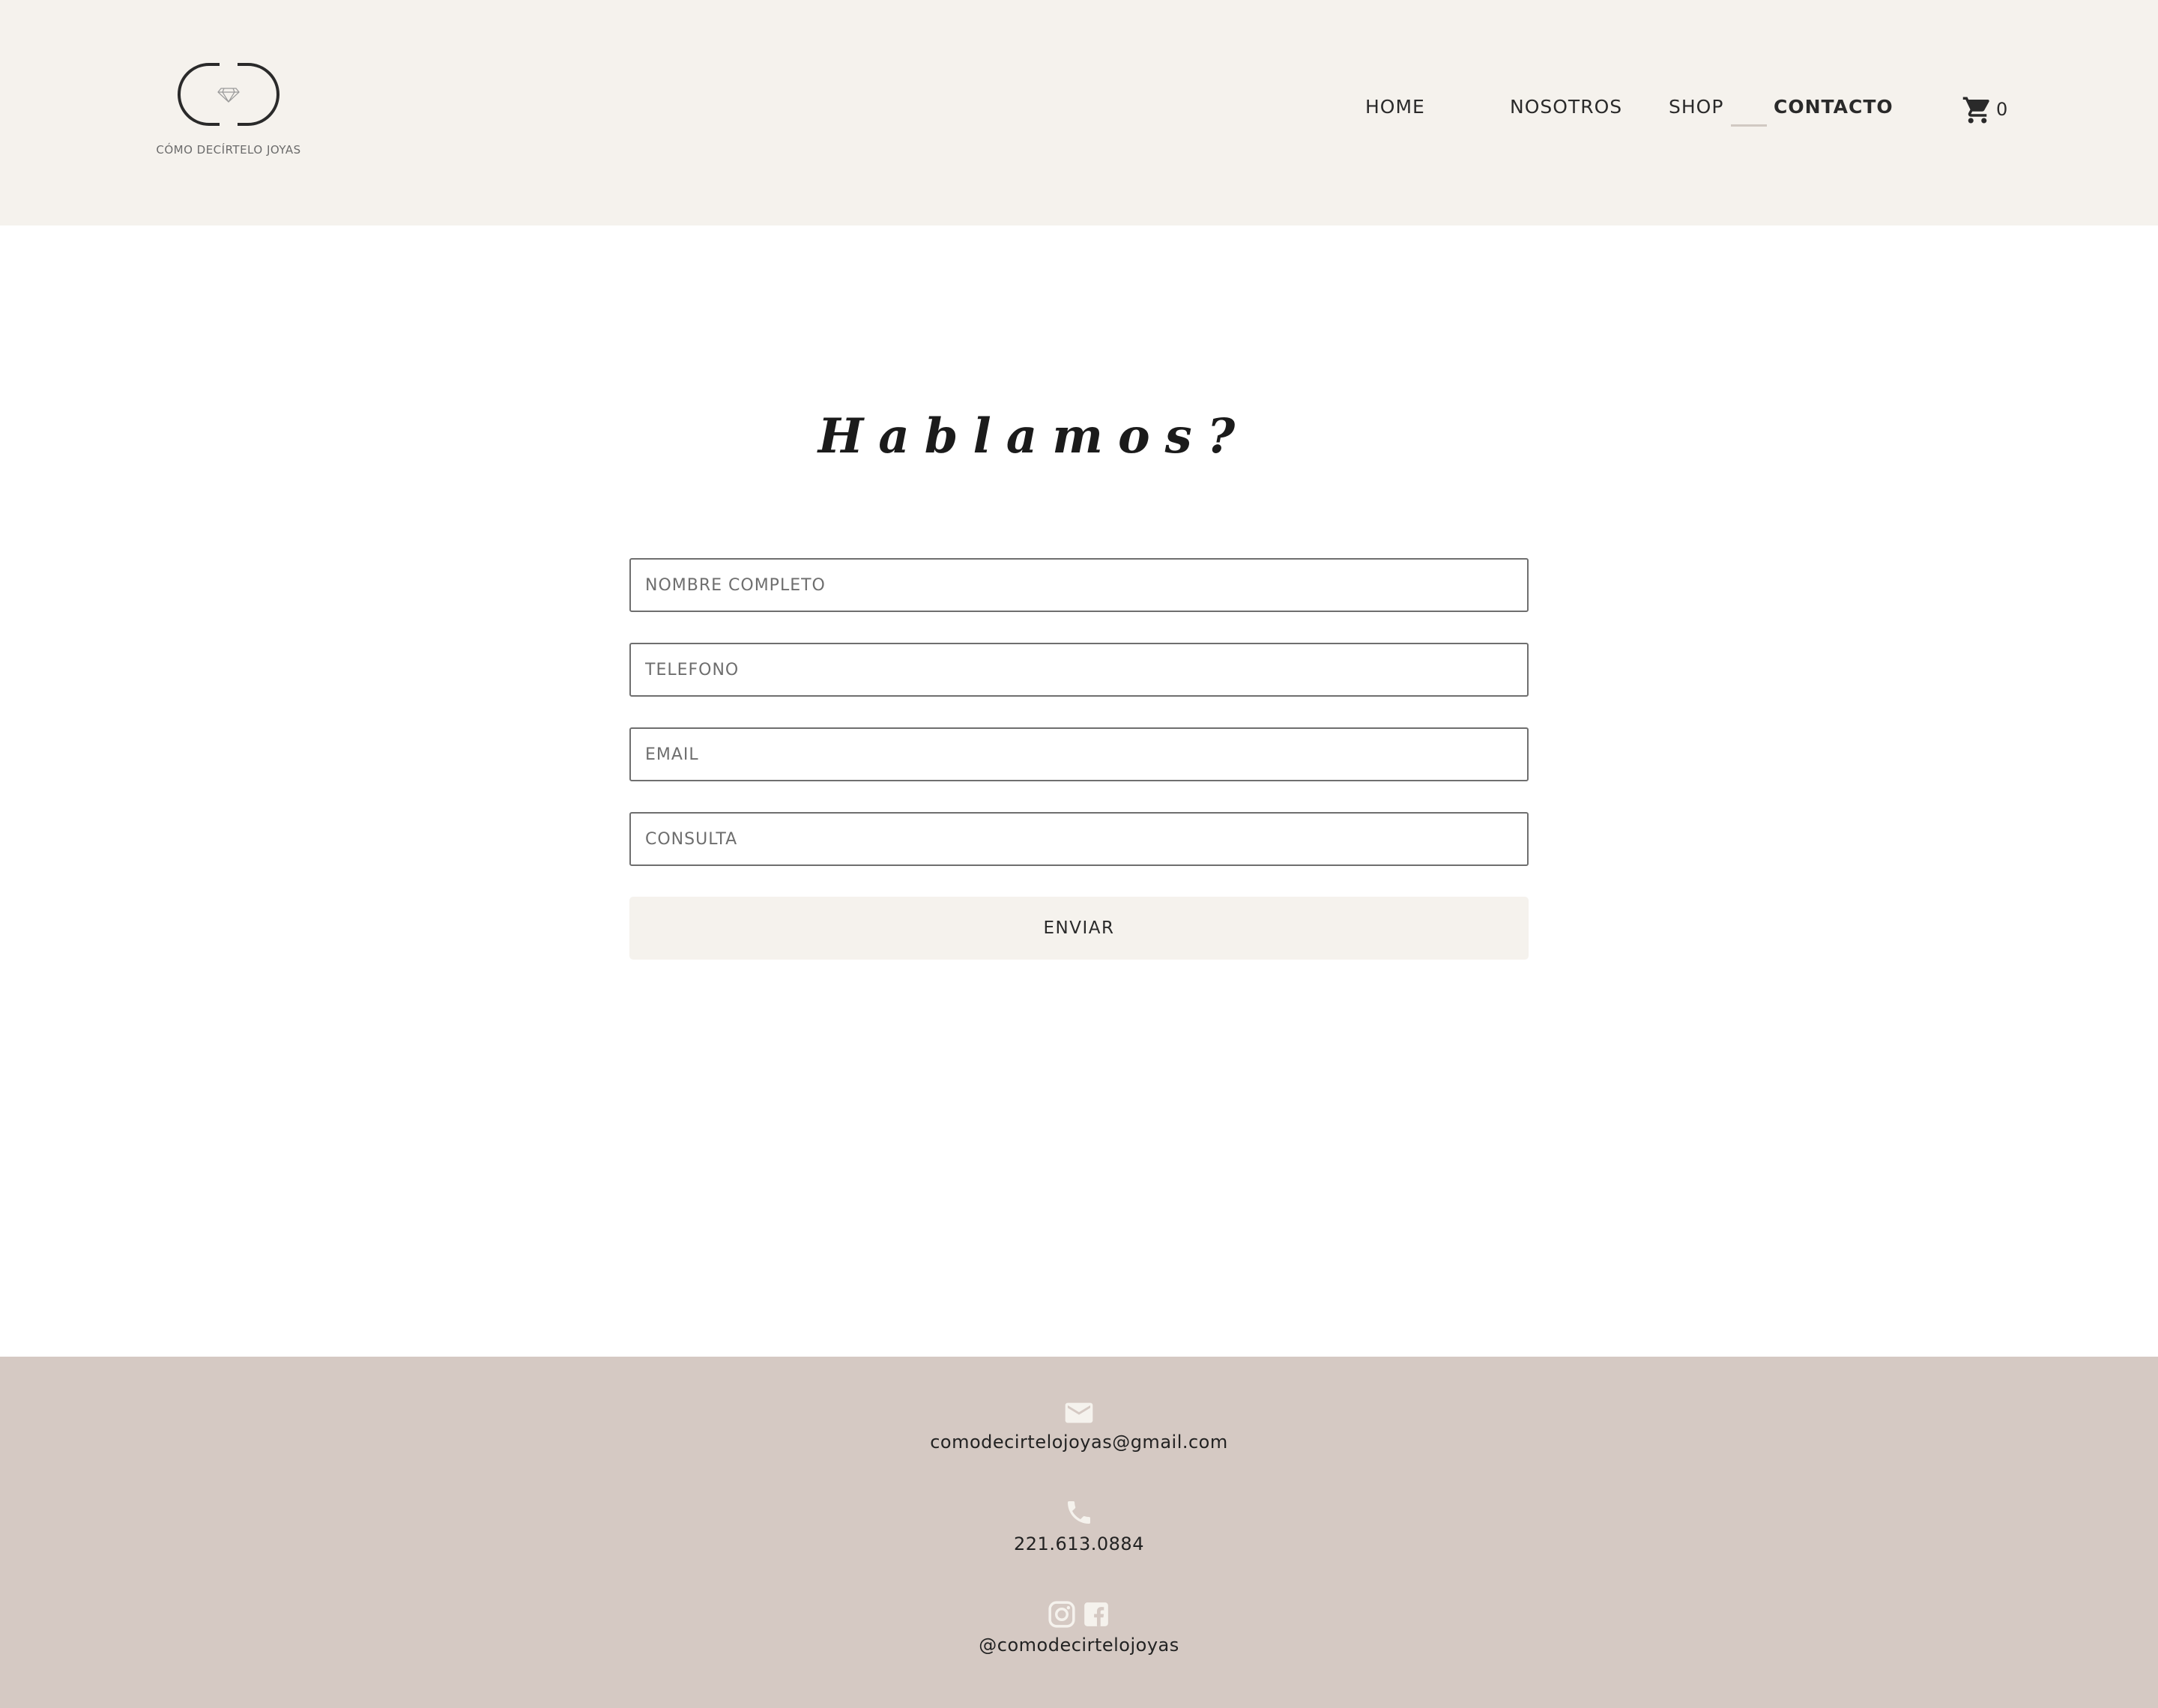  I want to click on email-field, so click(1079, 754).